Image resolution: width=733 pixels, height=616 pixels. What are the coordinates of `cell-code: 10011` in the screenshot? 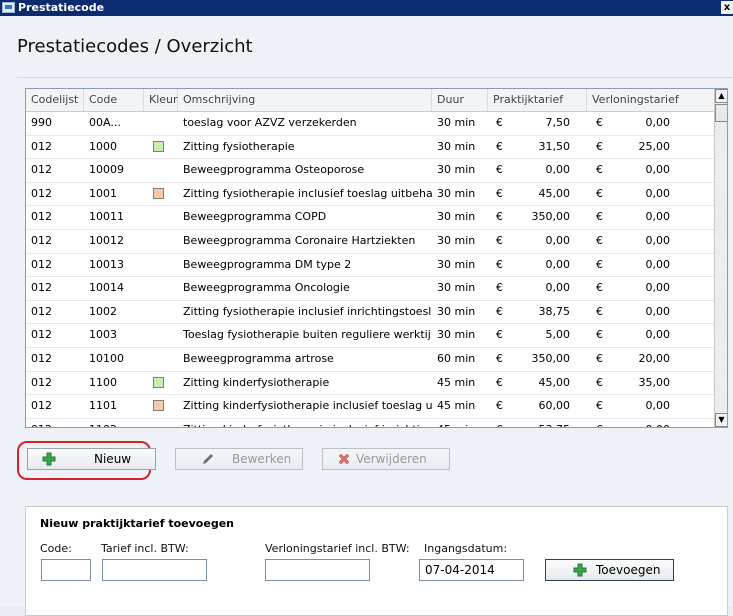 It's located at (106, 217).